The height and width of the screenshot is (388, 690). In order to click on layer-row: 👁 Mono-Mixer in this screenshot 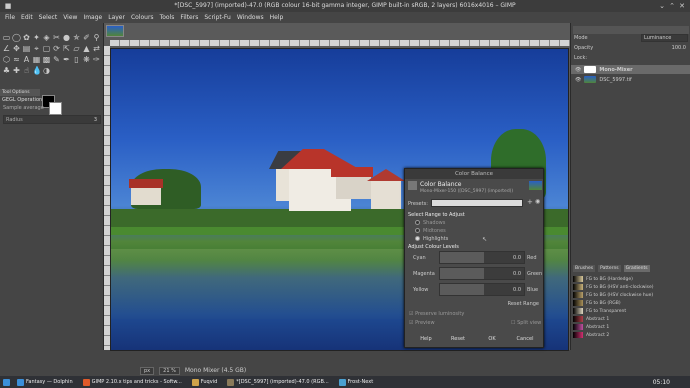, I will do `click(630, 69)`.